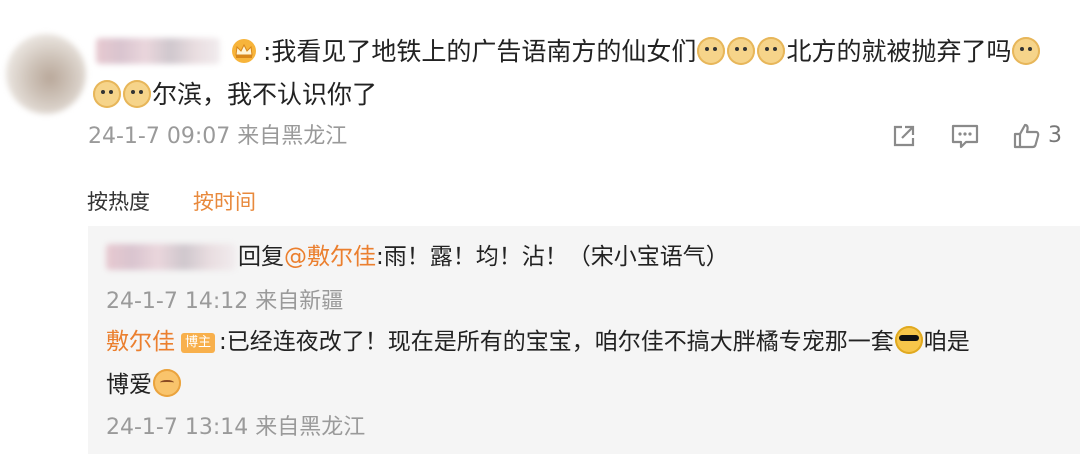 This screenshot has width=1080, height=454. I want to click on reply-2-body-line2: 博爱, so click(129, 385).